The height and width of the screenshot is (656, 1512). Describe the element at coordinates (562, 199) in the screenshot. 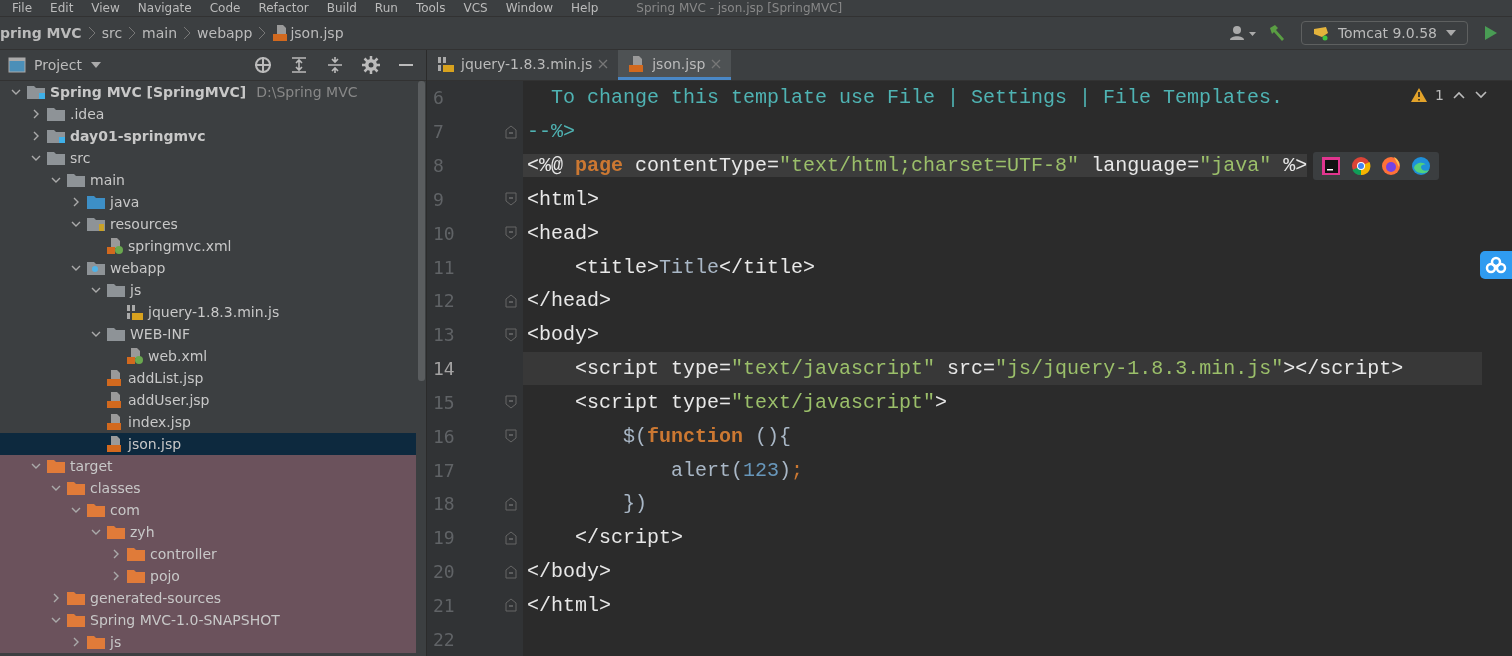

I see `code-line: <html>` at that location.